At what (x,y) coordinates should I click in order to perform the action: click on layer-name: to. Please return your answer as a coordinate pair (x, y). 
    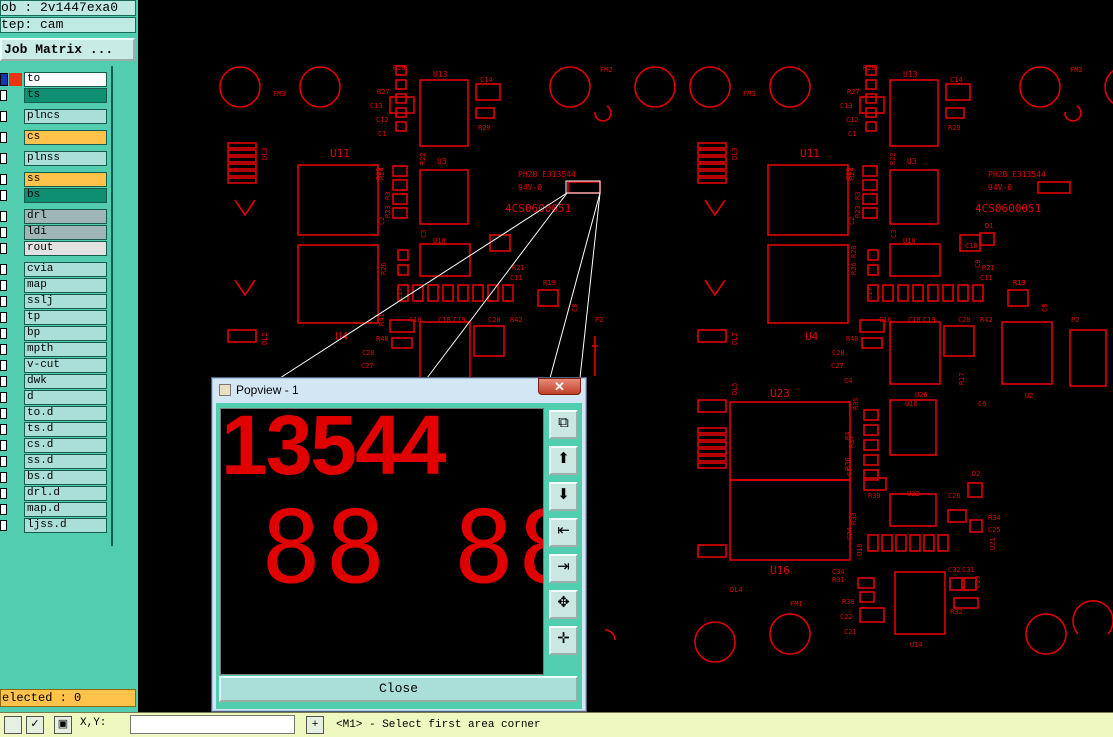
    Looking at the image, I should click on (65, 79).